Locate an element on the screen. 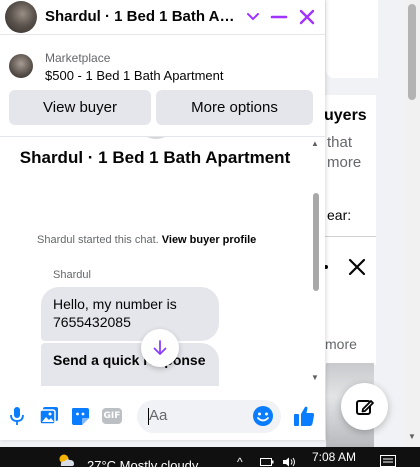 The image size is (420, 467). started-text: Shardul started this chat. is located at coordinates (98, 240).